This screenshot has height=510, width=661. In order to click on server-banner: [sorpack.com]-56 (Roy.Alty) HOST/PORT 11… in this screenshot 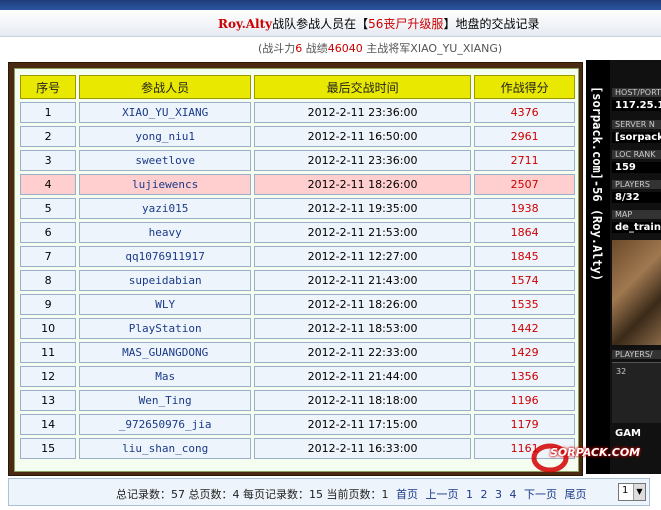, I will do `click(623, 267)`.